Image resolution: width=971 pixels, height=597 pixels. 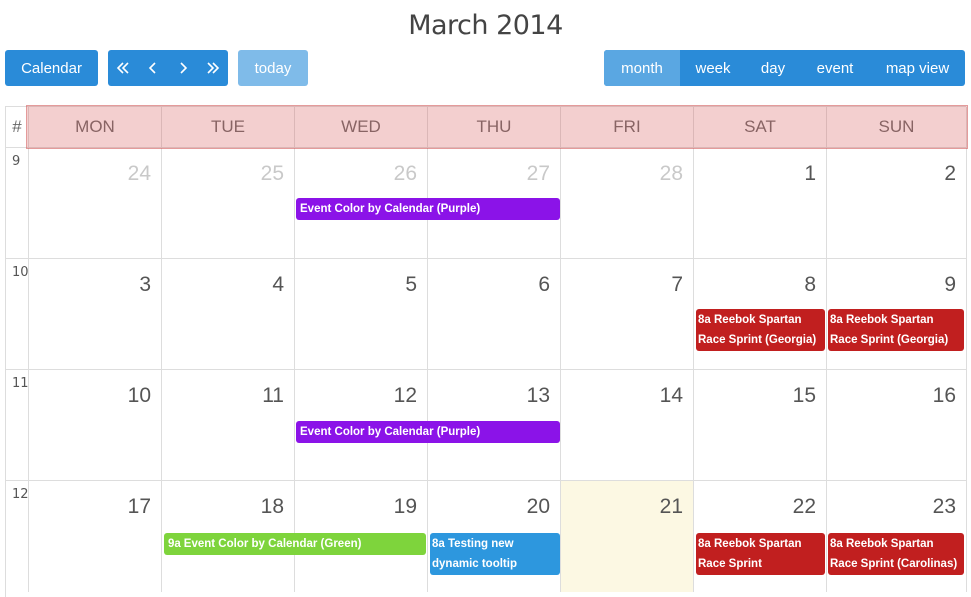 What do you see at coordinates (411, 285) in the screenshot?
I see `day-number: 5` at bounding box center [411, 285].